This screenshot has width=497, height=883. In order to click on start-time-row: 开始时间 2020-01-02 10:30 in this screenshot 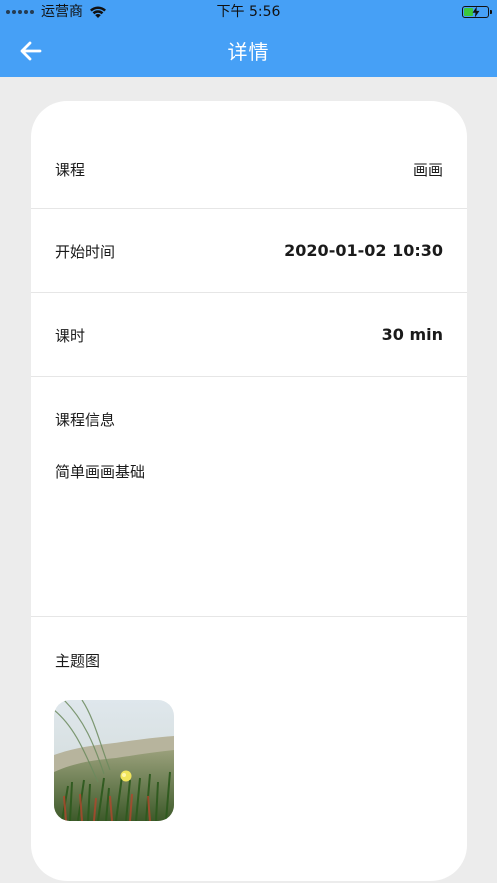, I will do `click(249, 251)`.